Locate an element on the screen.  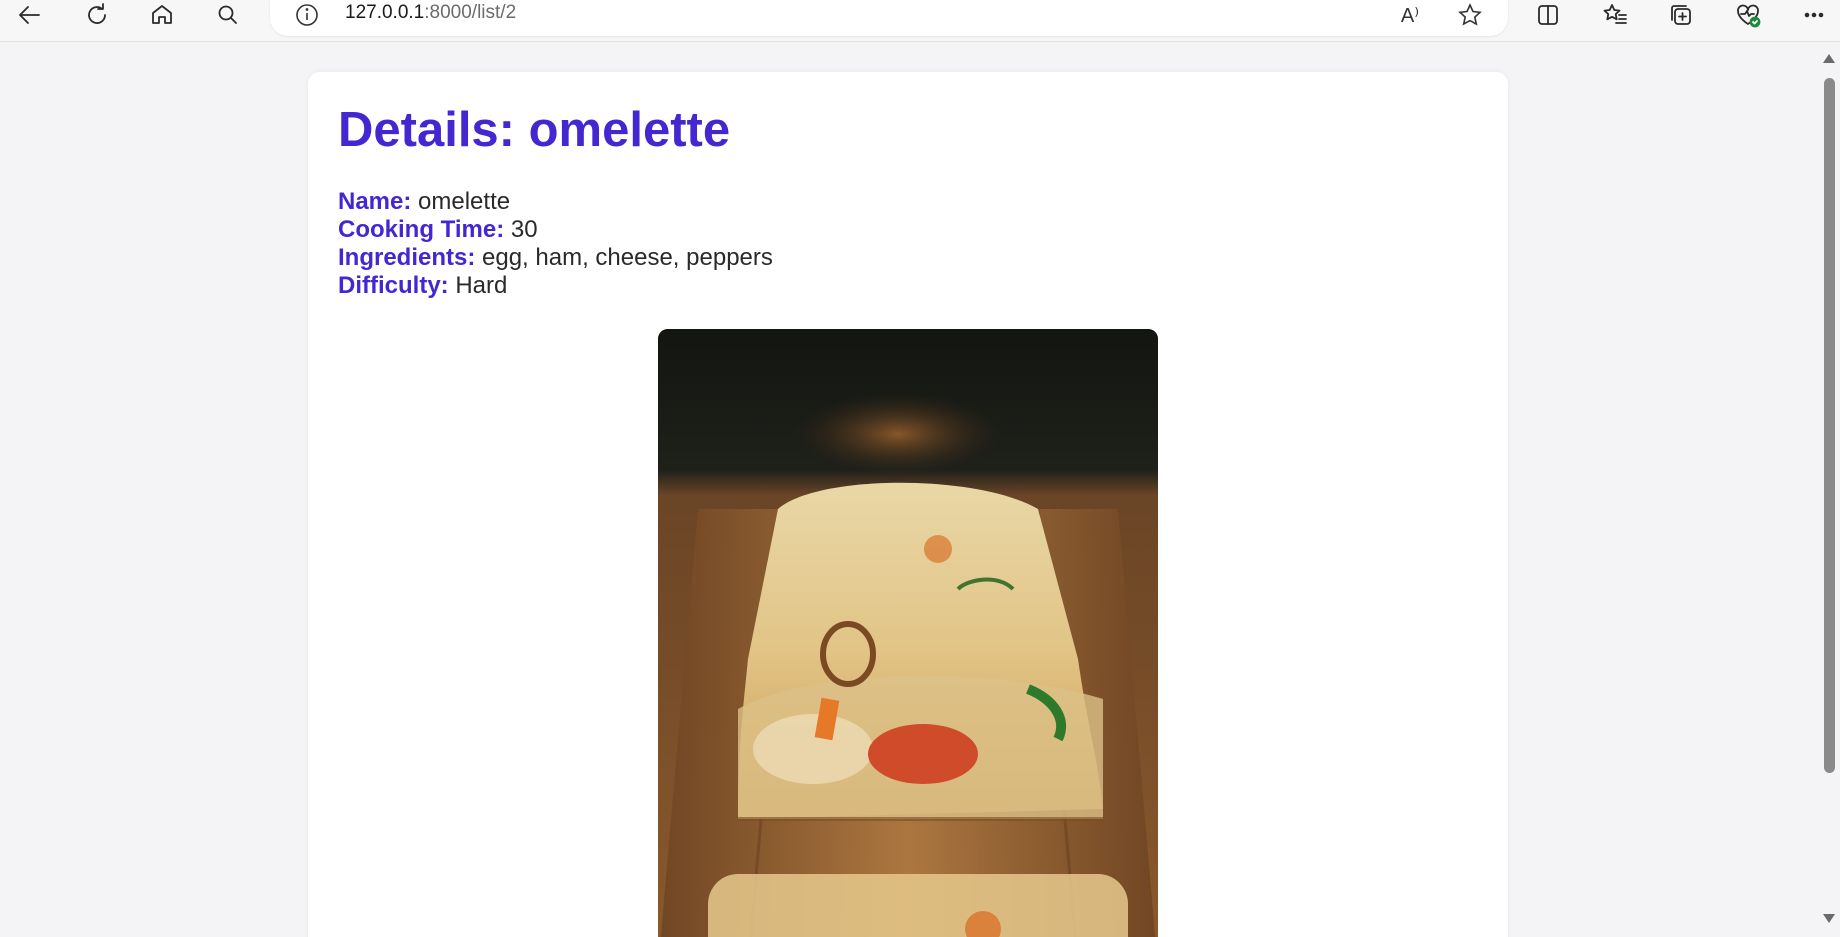
favorites-icon is located at coordinates (1615, 14).